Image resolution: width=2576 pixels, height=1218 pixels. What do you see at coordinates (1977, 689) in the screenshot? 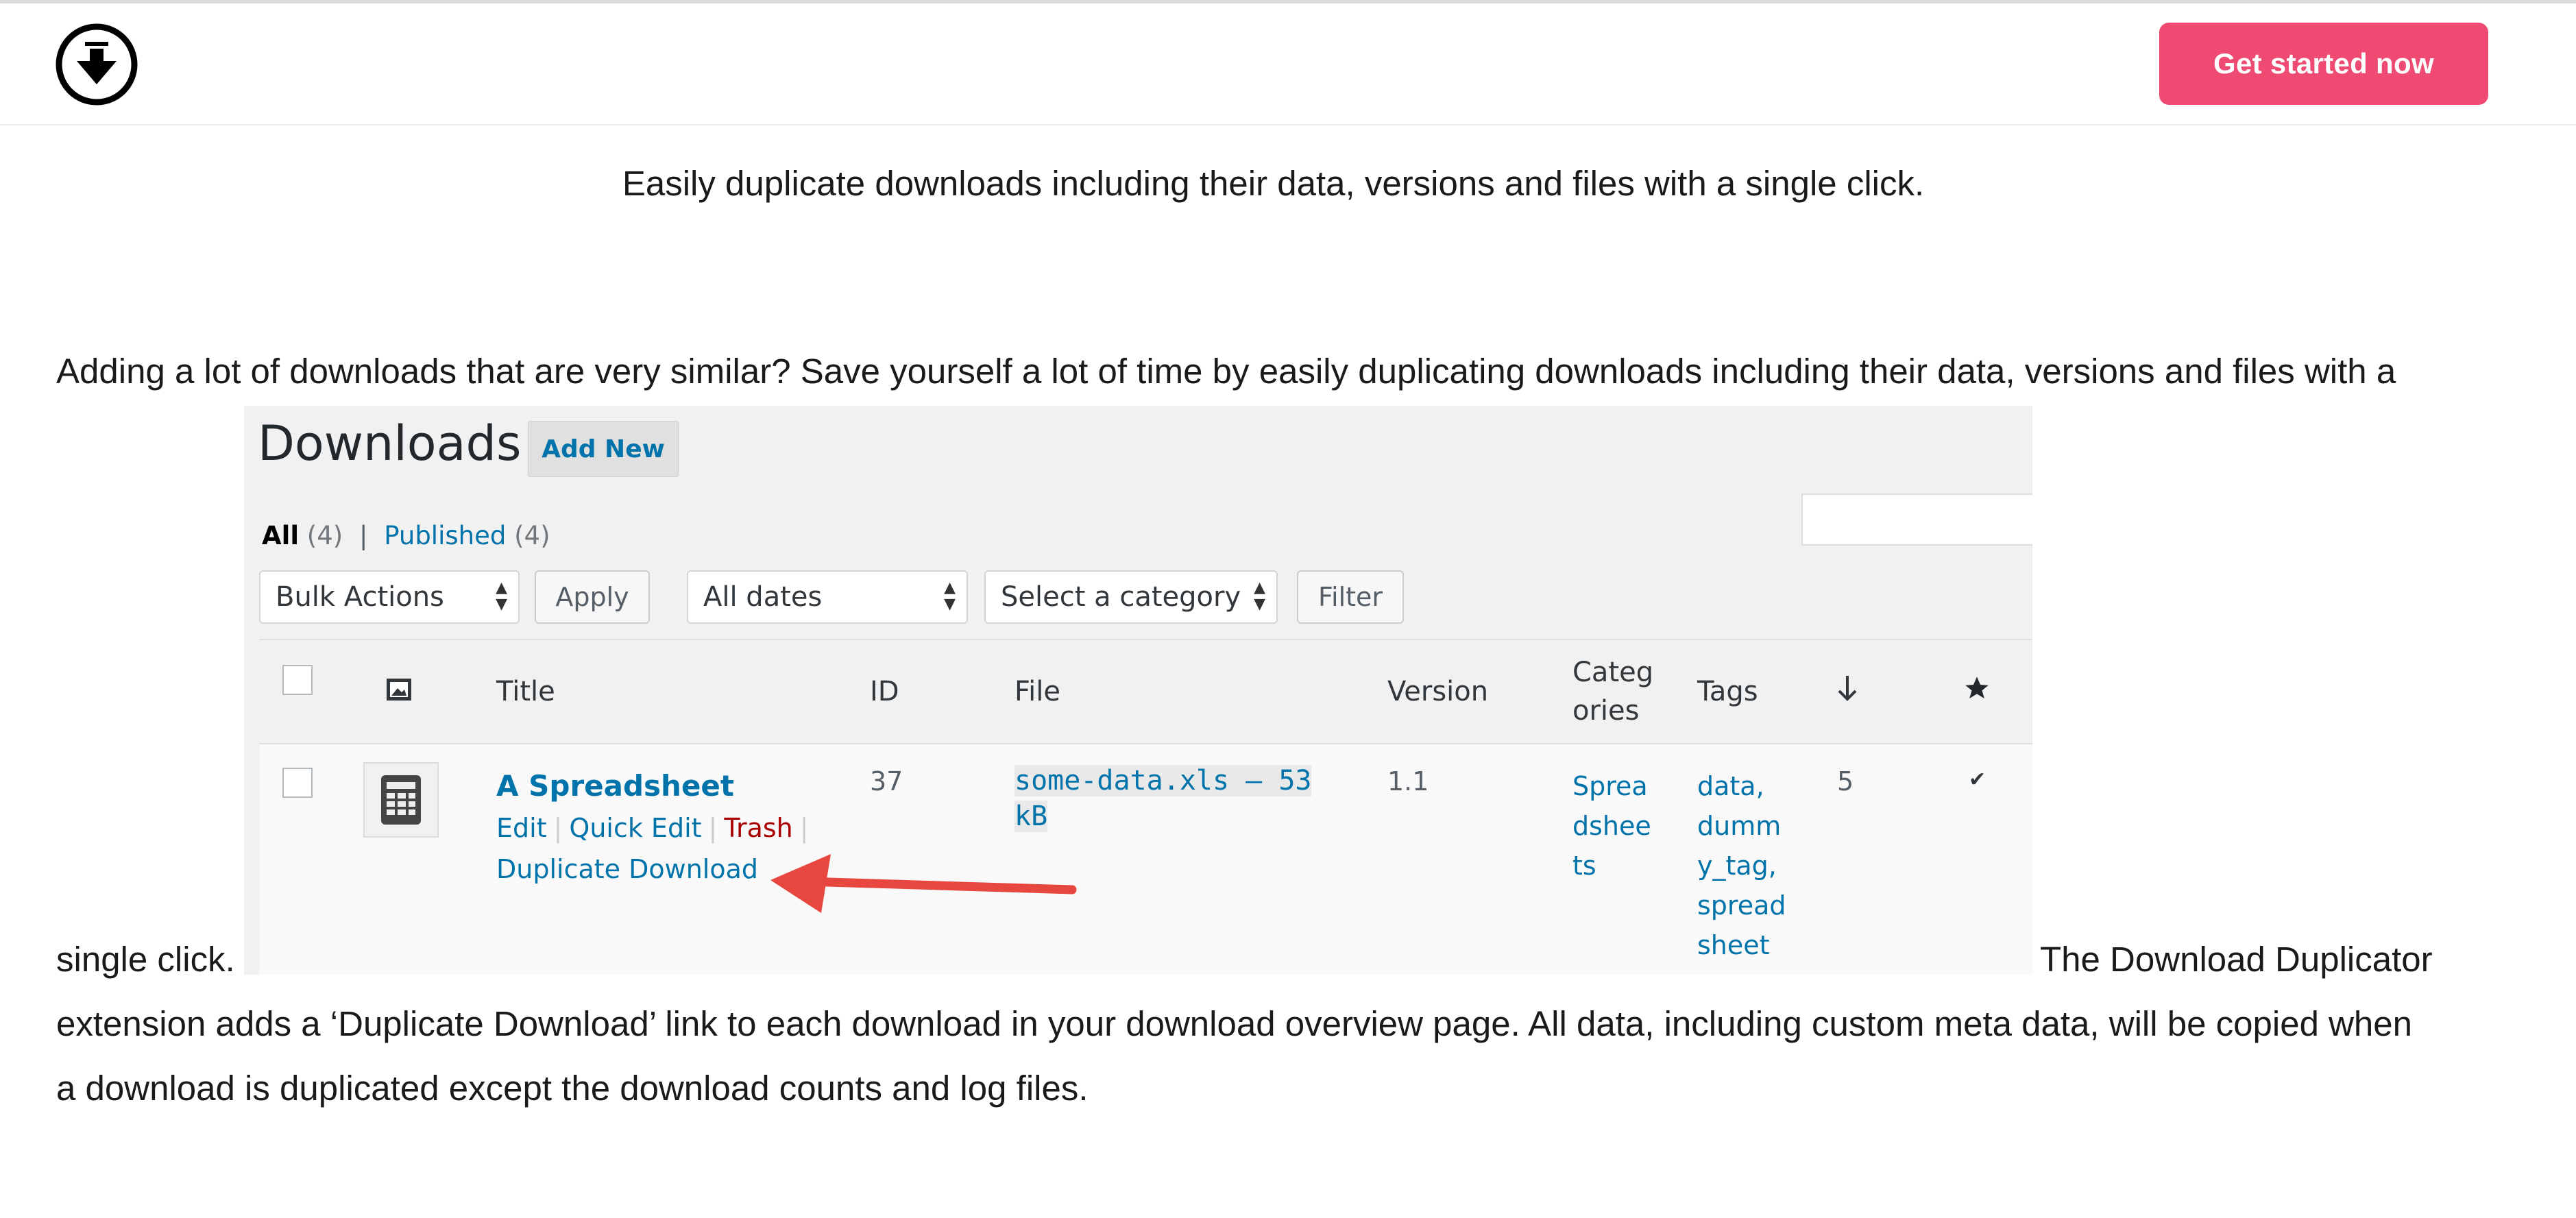
I see `star-icon` at bounding box center [1977, 689].